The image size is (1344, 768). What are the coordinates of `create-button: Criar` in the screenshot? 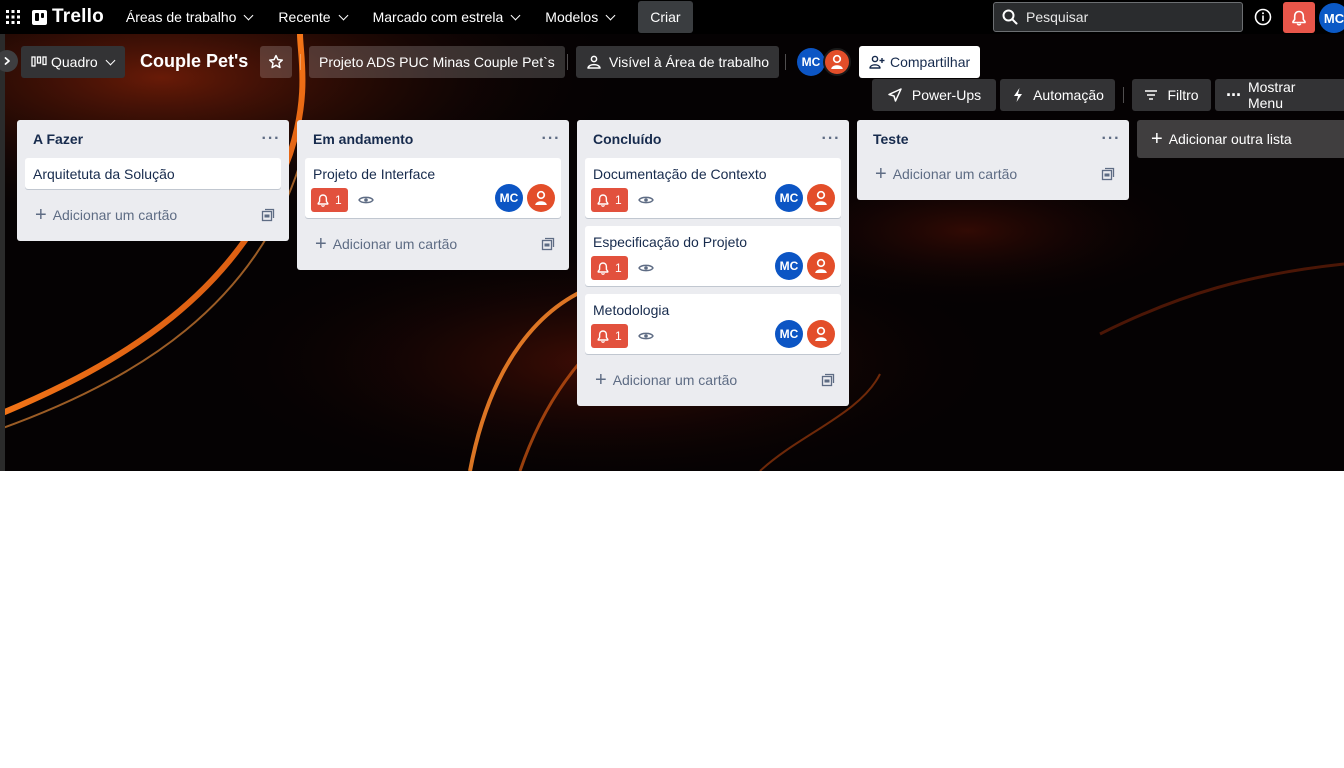 It's located at (665, 17).